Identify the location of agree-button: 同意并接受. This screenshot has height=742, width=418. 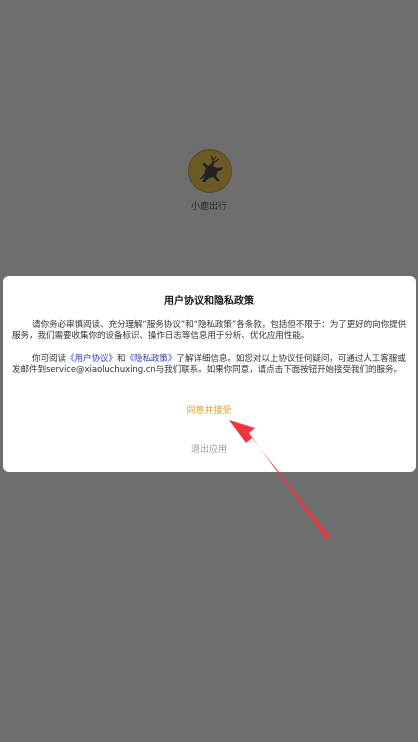
(209, 409).